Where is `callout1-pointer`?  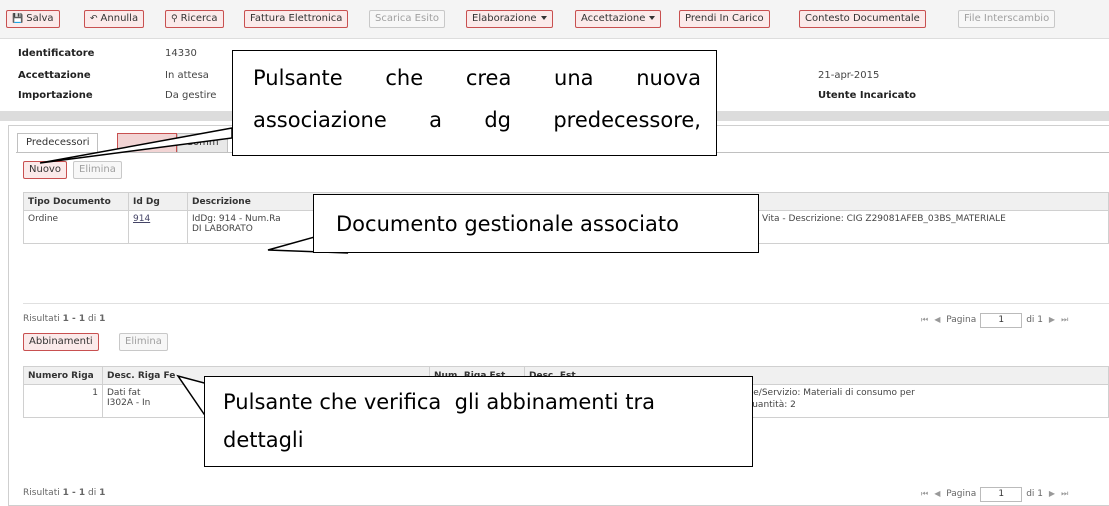 callout1-pointer is located at coordinates (136, 145).